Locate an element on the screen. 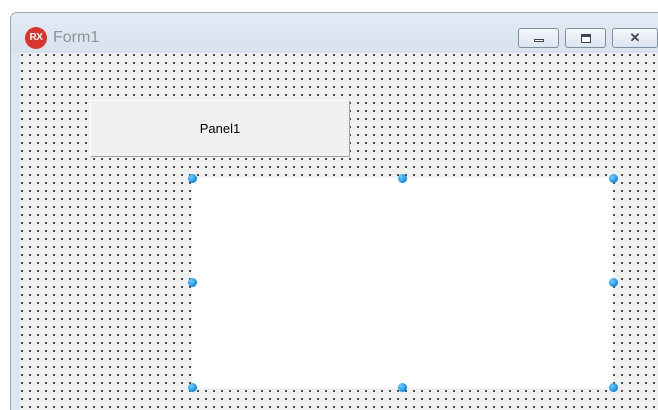 Image resolution: width=658 pixels, height=410 pixels. maximize-button is located at coordinates (585, 38).